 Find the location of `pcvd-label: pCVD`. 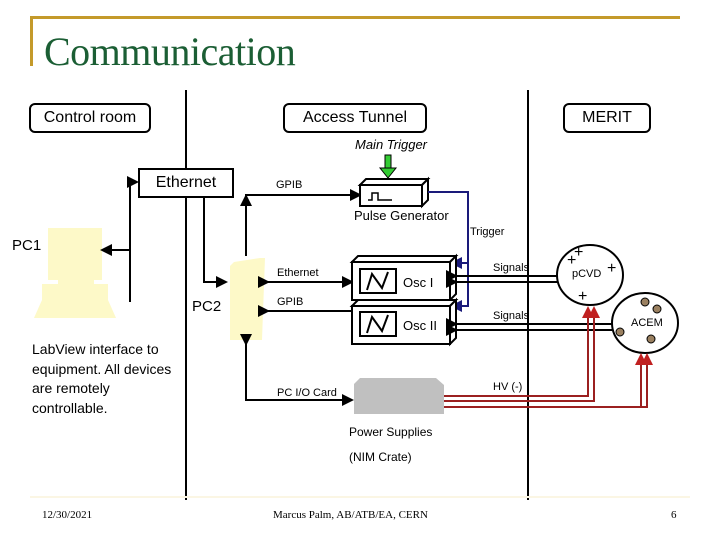

pcvd-label: pCVD is located at coordinates (587, 274).